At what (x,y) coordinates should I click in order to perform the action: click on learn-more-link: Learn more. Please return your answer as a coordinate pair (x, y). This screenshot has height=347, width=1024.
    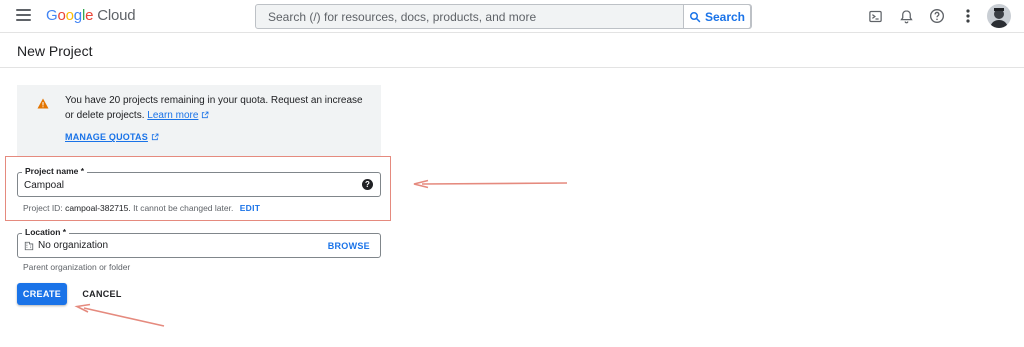
    Looking at the image, I should click on (178, 115).